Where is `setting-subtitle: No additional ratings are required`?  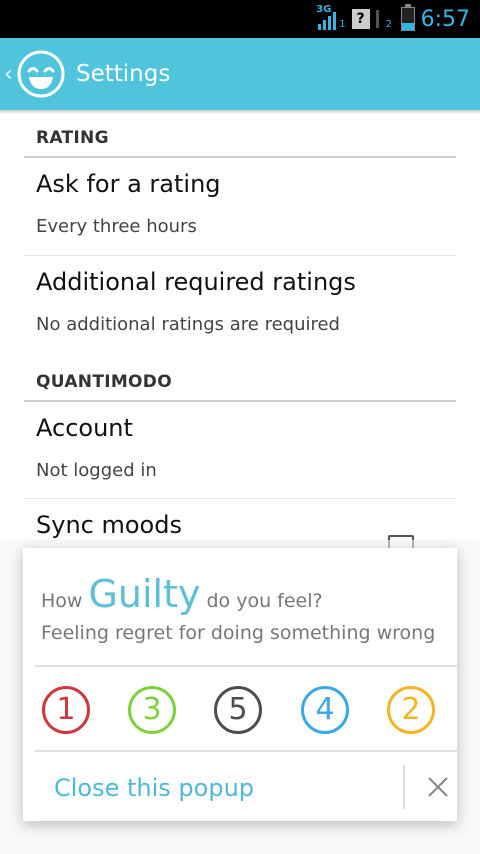 setting-subtitle: No additional ratings are required is located at coordinates (188, 324).